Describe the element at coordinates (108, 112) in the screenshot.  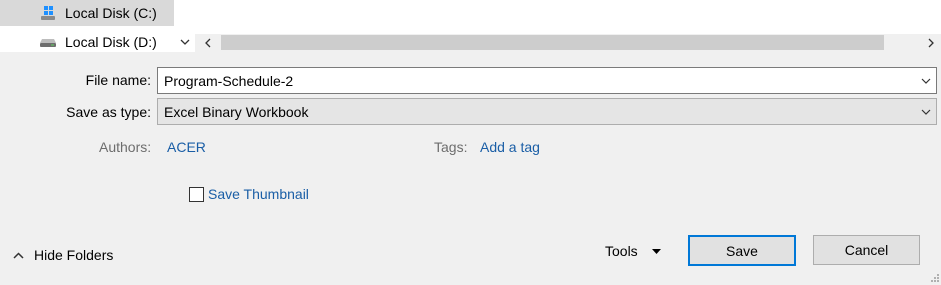
I see `save-as-type-label: Save as type:` at that location.